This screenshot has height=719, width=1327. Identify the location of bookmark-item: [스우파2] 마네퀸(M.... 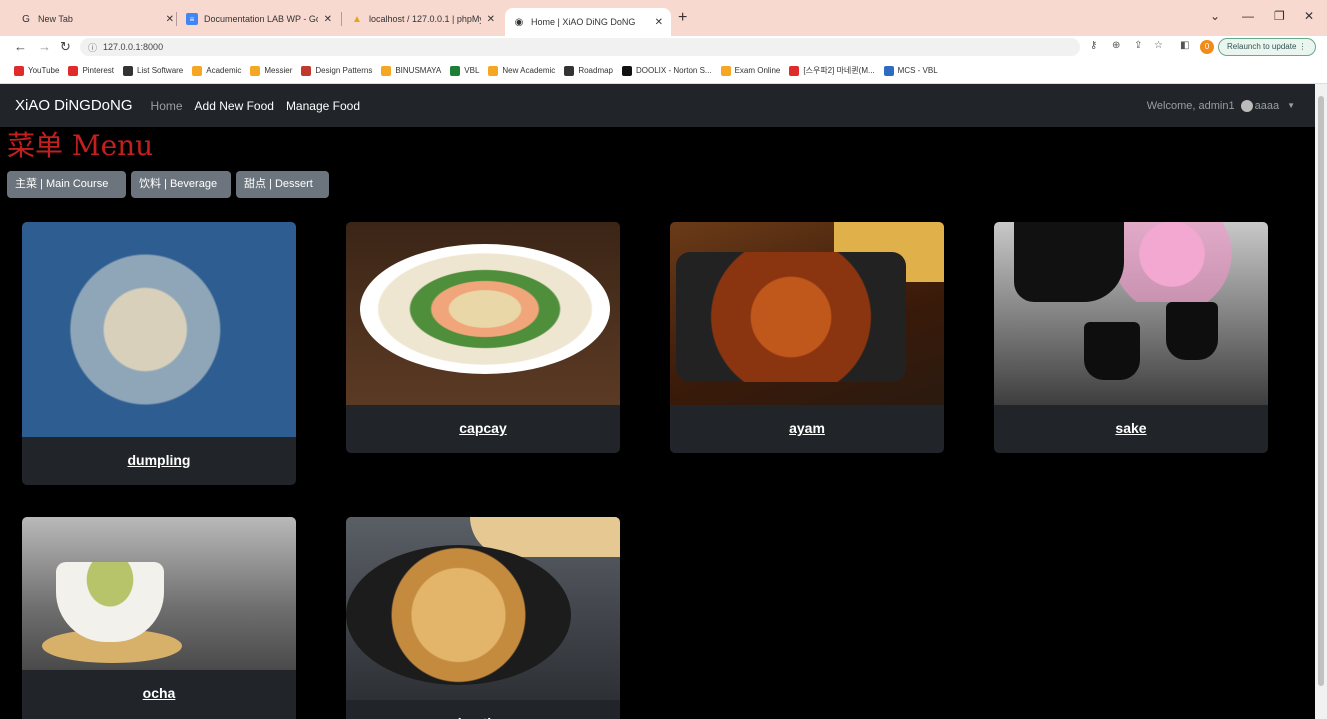
(832, 70).